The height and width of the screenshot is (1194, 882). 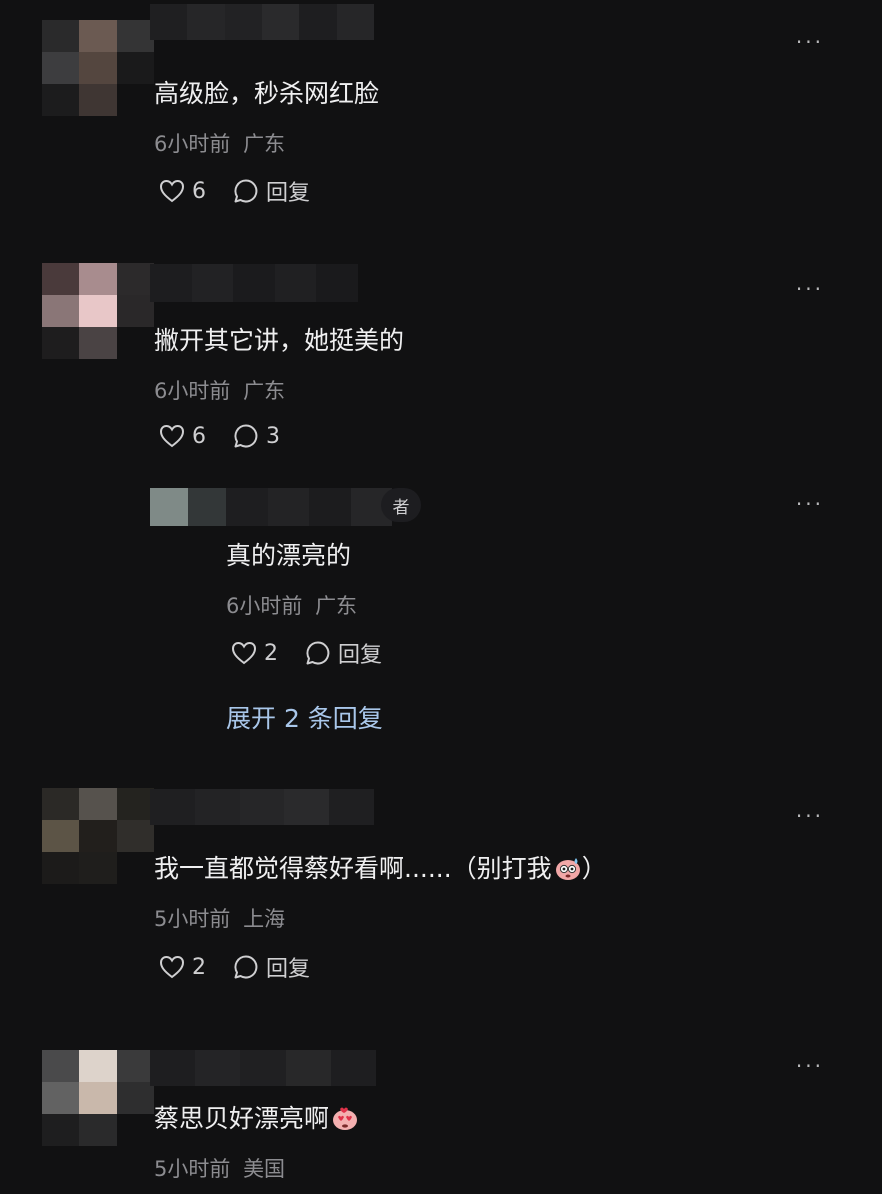 I want to click on comment-actions: 2 回复, so click(x=247, y=967).